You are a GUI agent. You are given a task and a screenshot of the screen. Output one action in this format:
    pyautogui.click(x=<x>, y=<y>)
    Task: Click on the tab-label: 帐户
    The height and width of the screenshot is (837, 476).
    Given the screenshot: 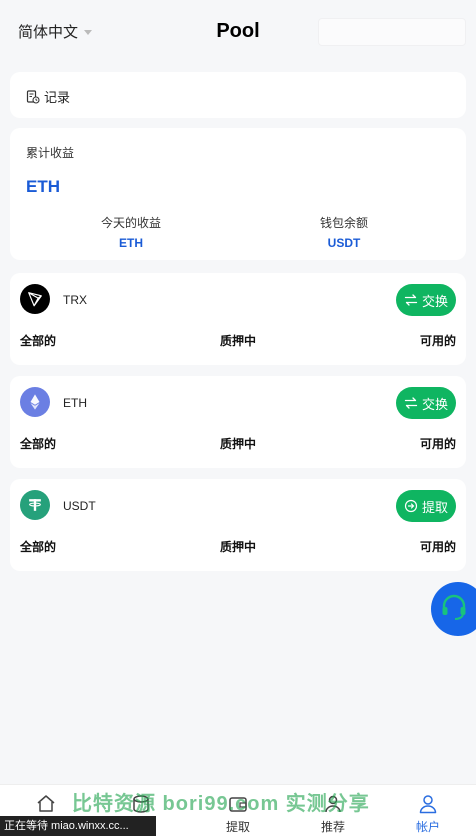 What is the action you would take?
    pyautogui.click(x=427, y=827)
    